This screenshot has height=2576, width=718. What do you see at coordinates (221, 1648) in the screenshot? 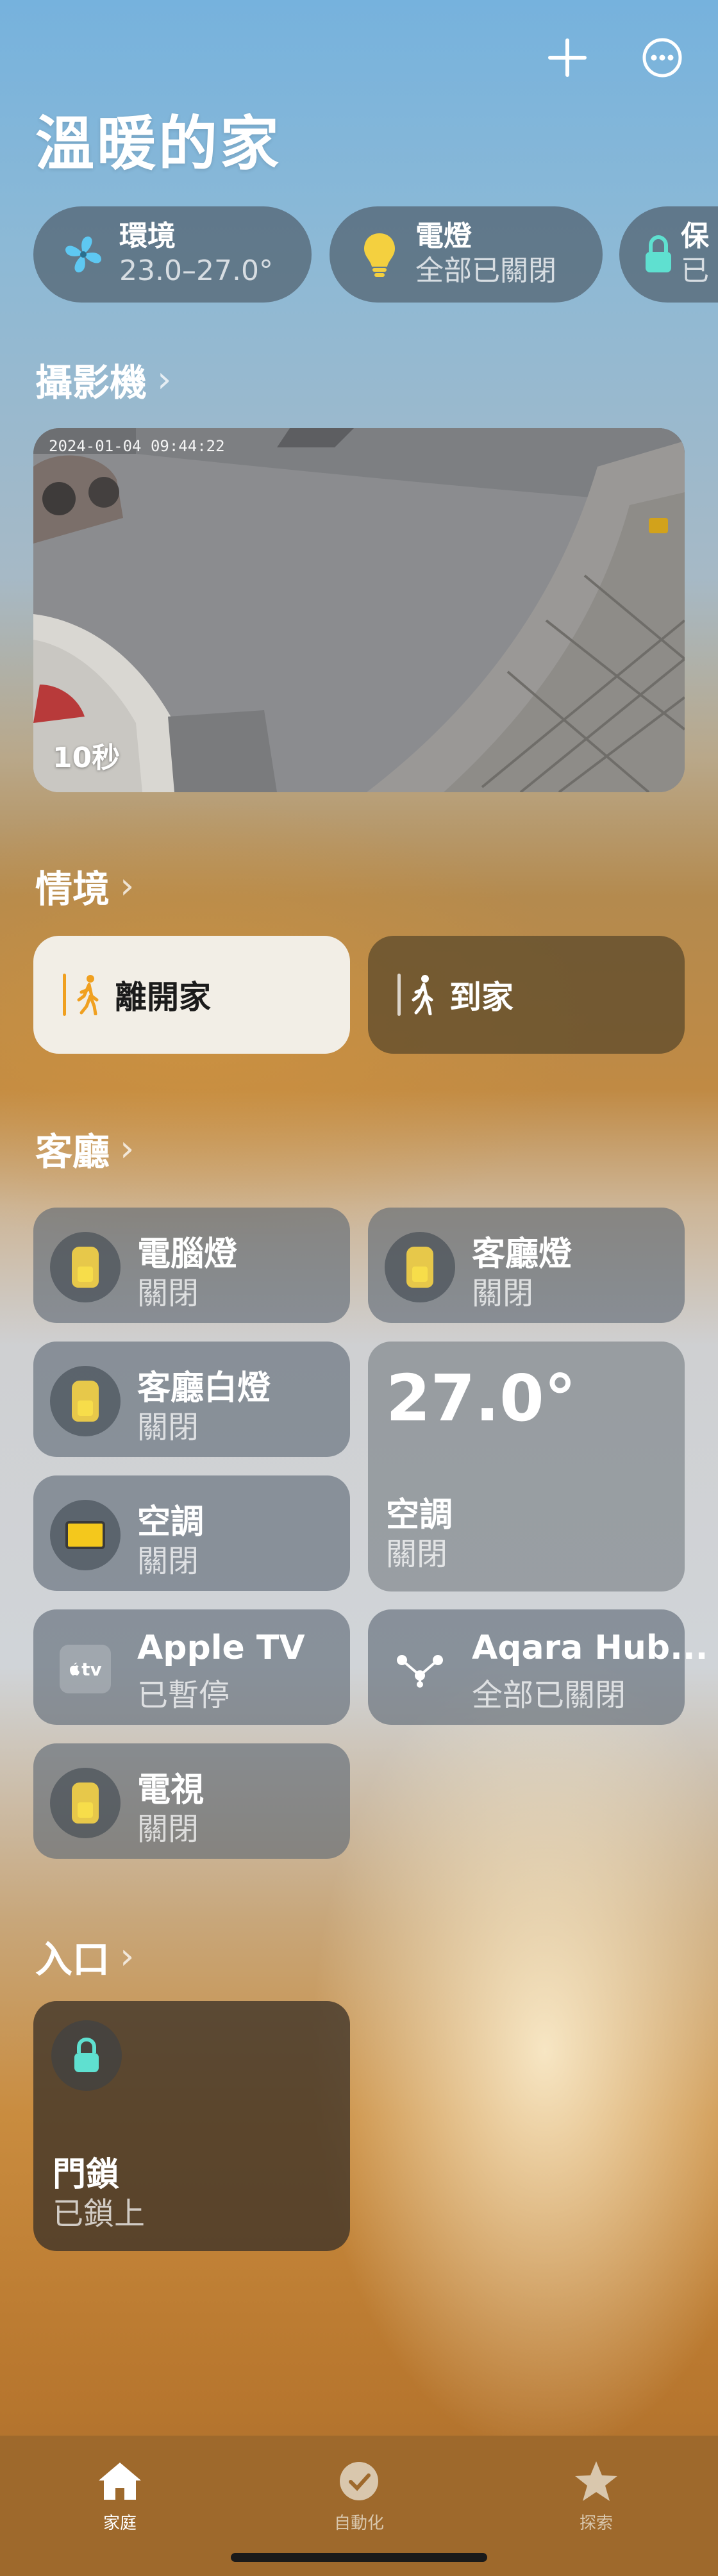
I see `accessory-name: Apple TV` at bounding box center [221, 1648].